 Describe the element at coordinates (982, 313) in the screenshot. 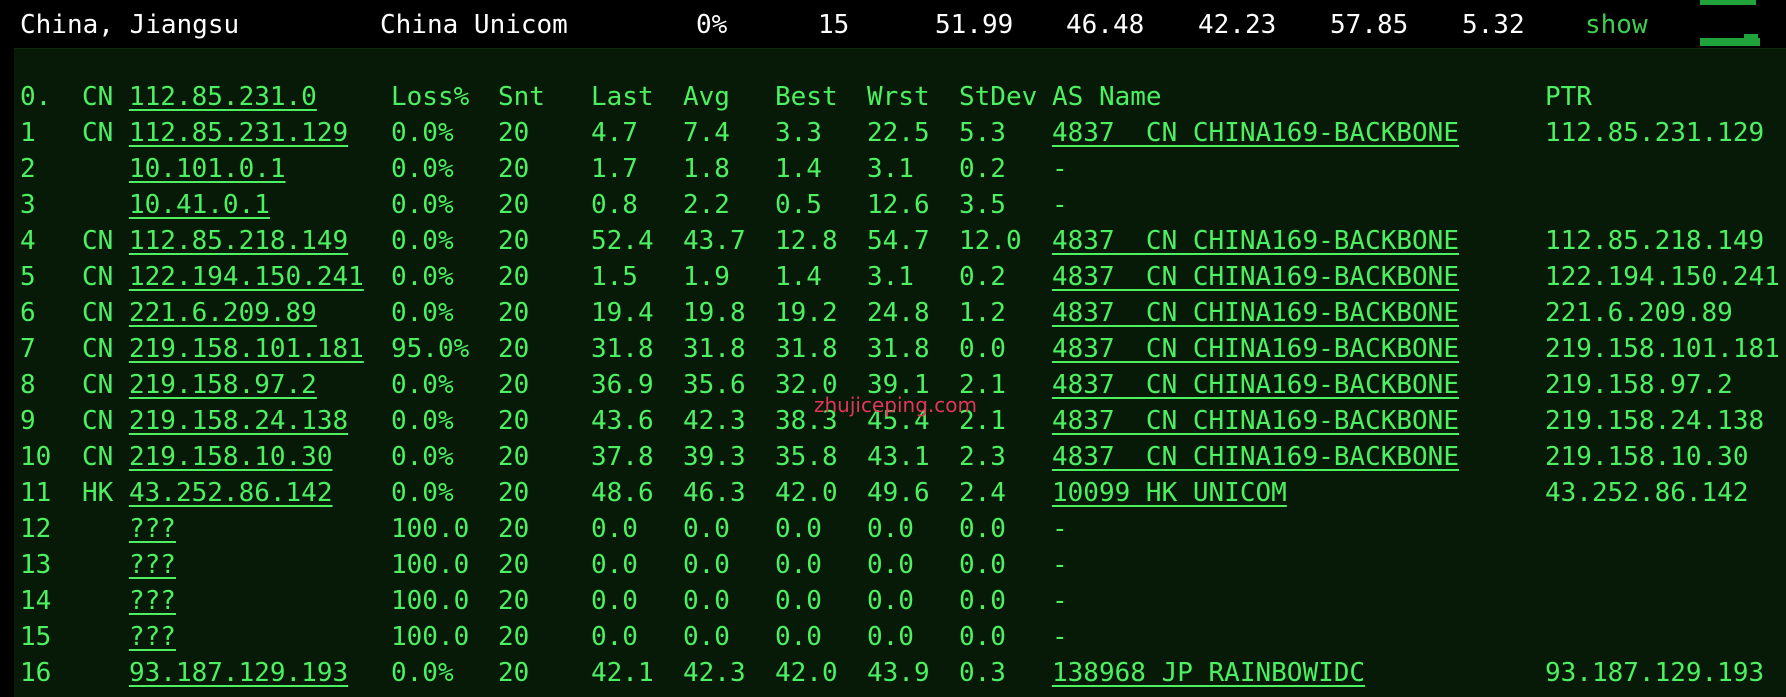

I see `cell-stdev: 1.2` at that location.